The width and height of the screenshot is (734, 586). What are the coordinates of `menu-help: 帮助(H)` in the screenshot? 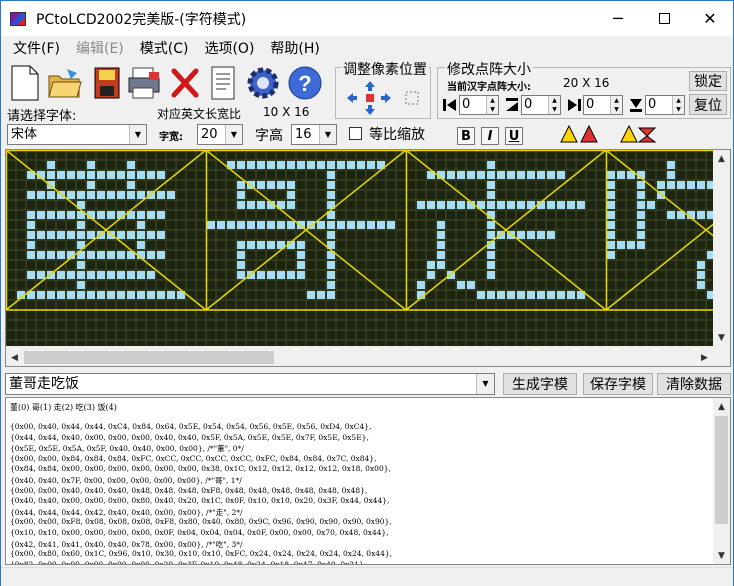 It's located at (294, 48).